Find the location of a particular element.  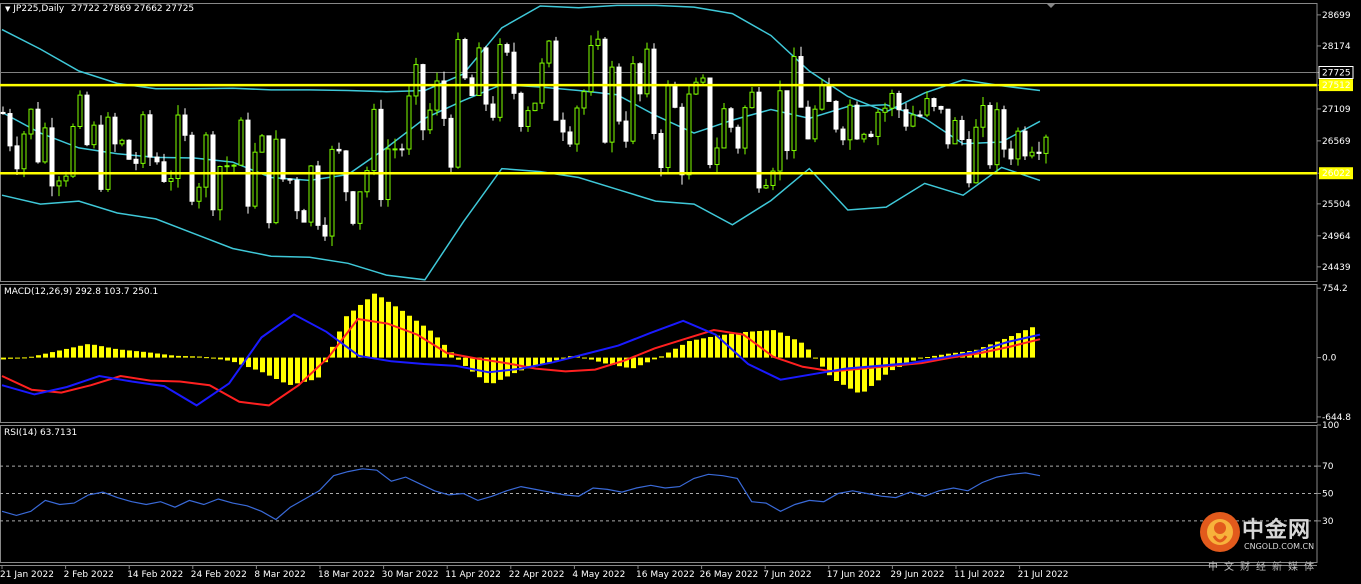

price-tick-label: 28174 is located at coordinates (1336, 47).